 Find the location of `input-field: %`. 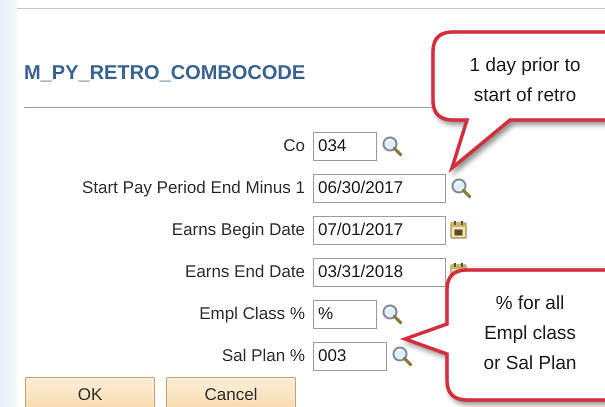

input-field: % is located at coordinates (345, 314).